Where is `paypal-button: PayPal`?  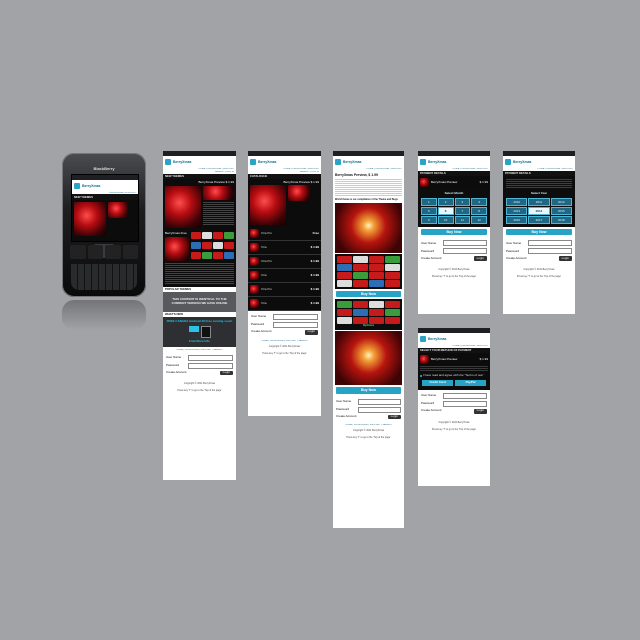 paypal-button: PayPal is located at coordinates (470, 383).